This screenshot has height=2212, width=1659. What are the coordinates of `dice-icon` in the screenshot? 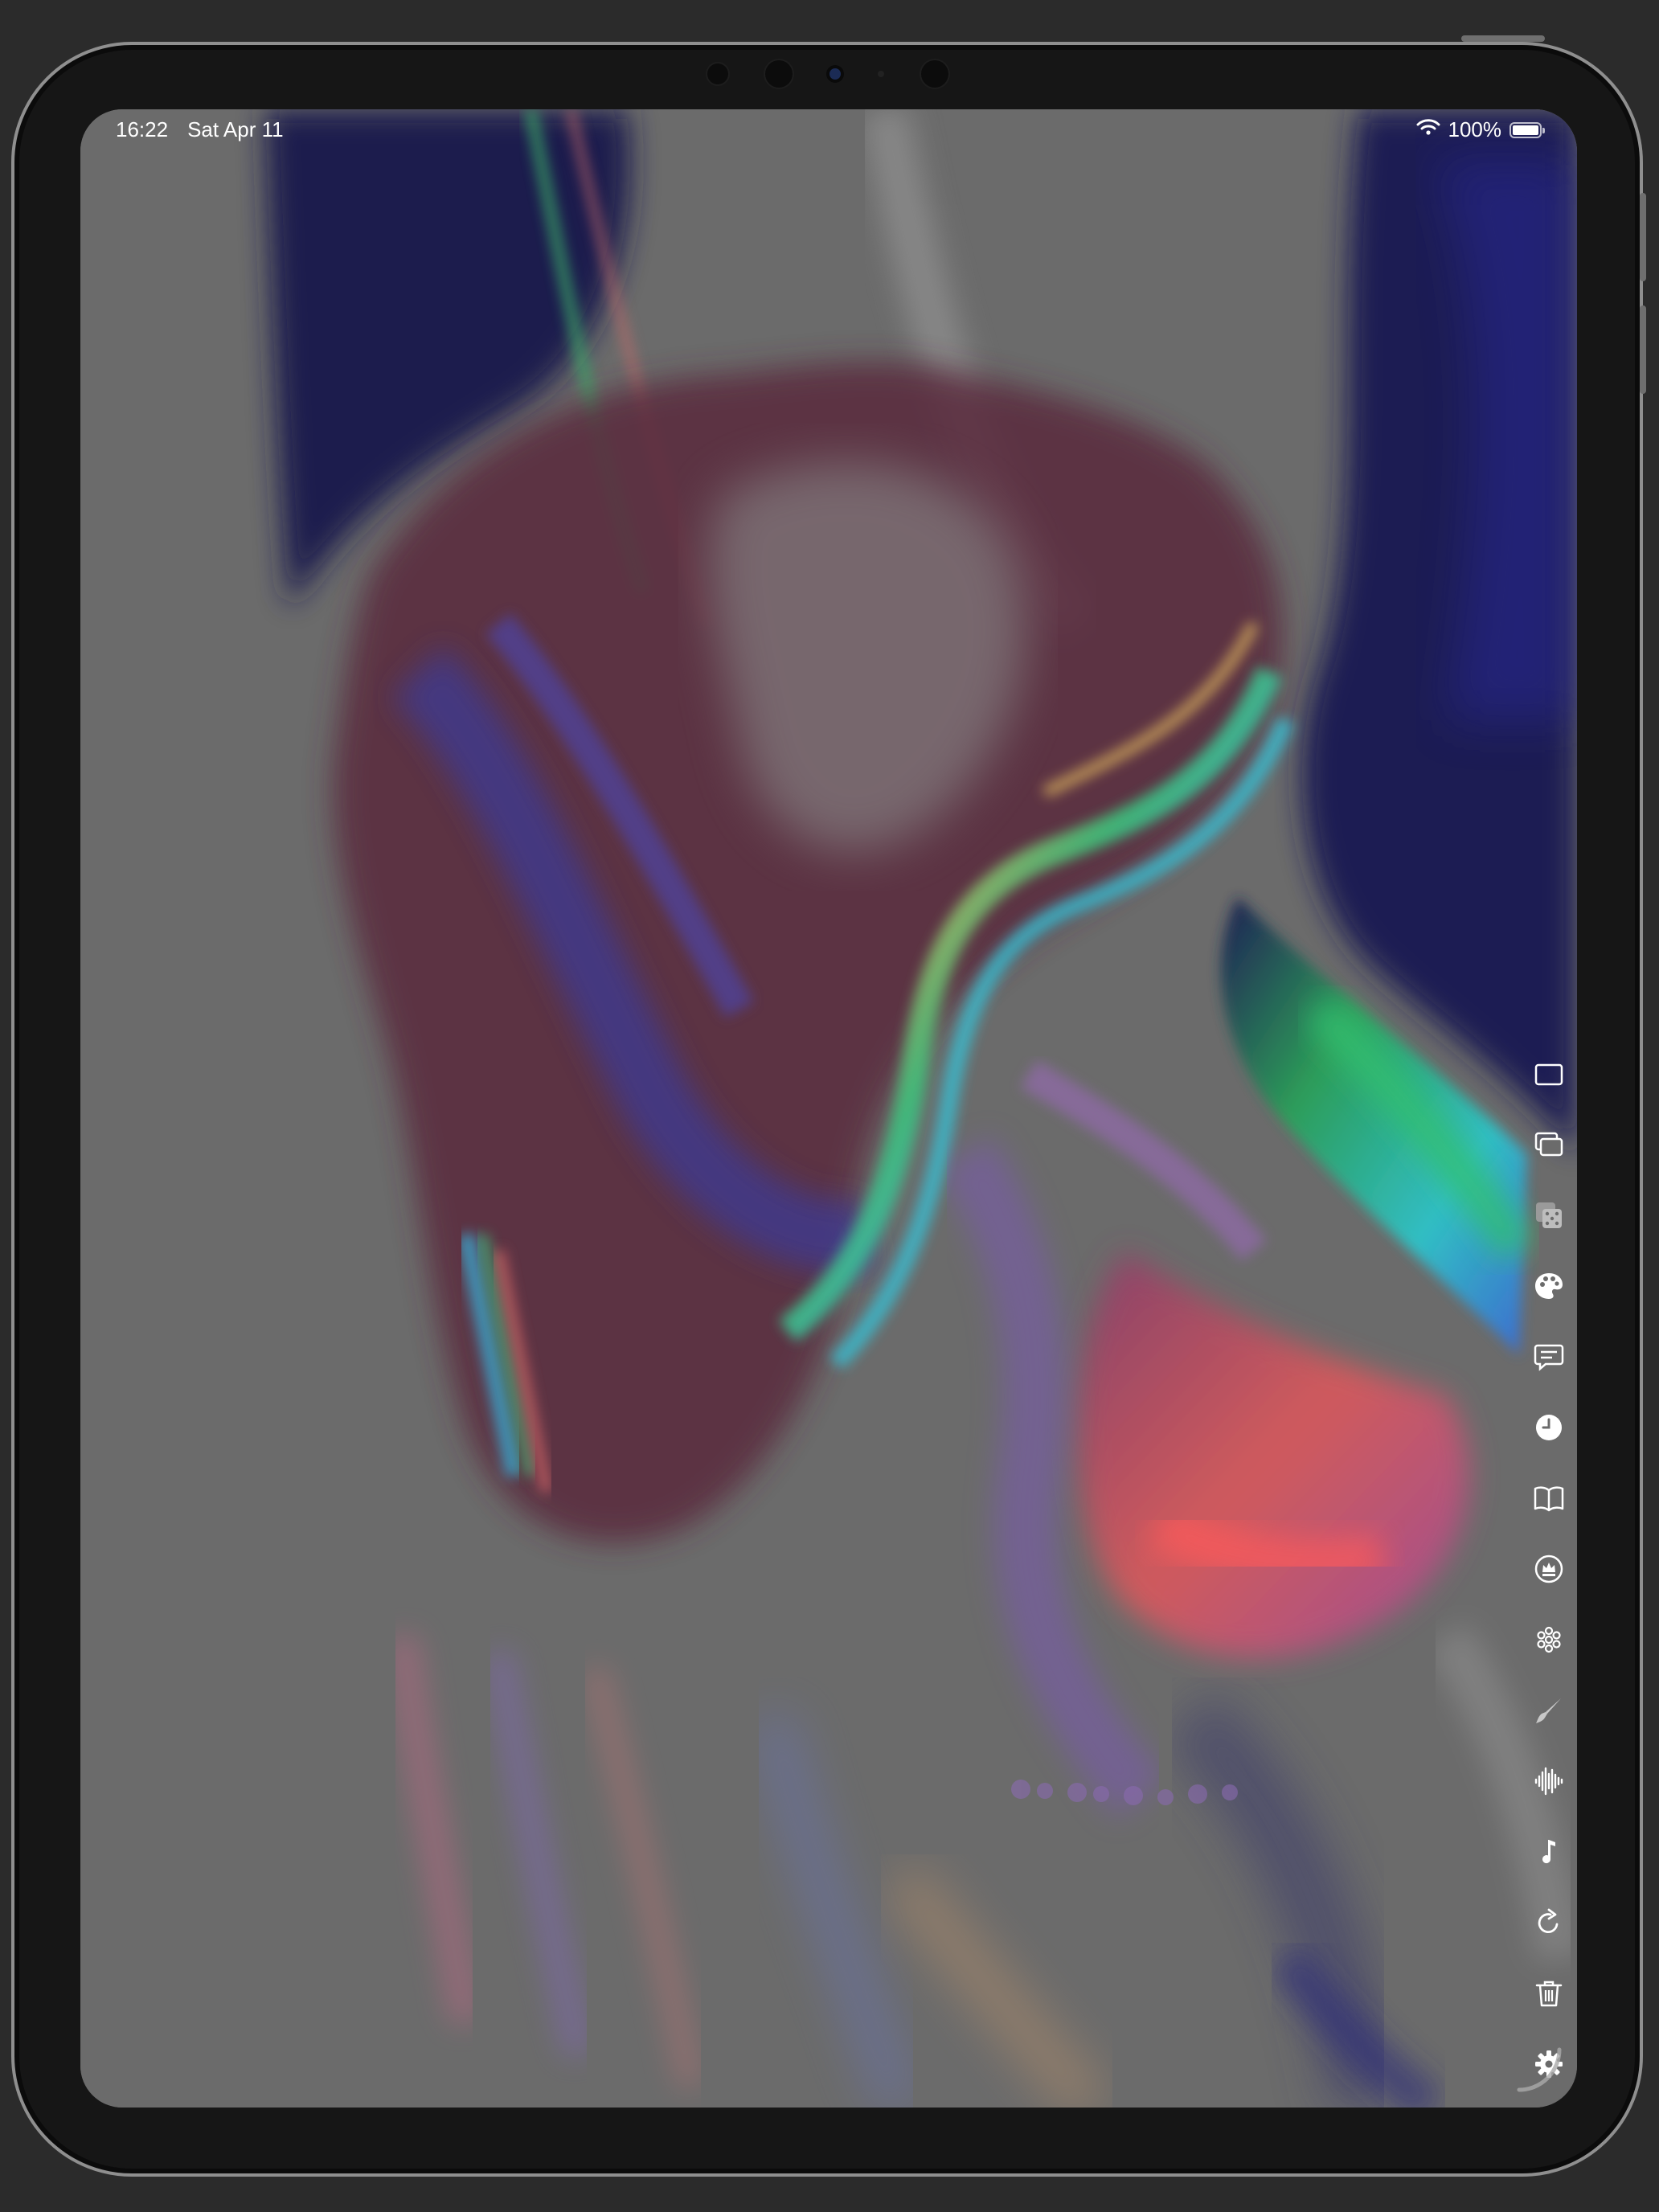 It's located at (1549, 1215).